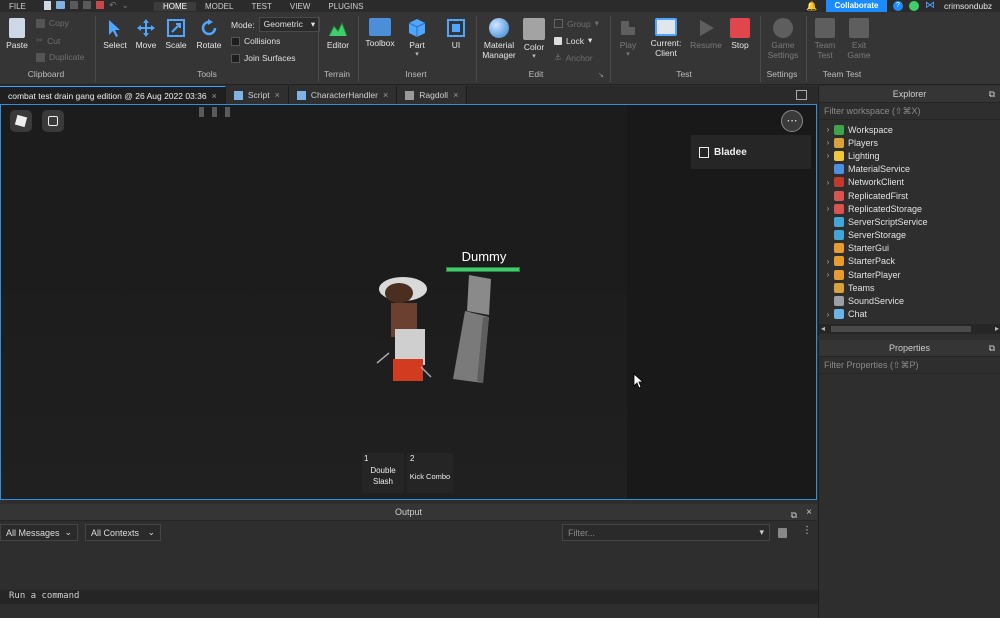 Image resolution: width=1000 pixels, height=618 pixels. What do you see at coordinates (48, 40) in the screenshot?
I see `cut-button: ✂ Cut` at bounding box center [48, 40].